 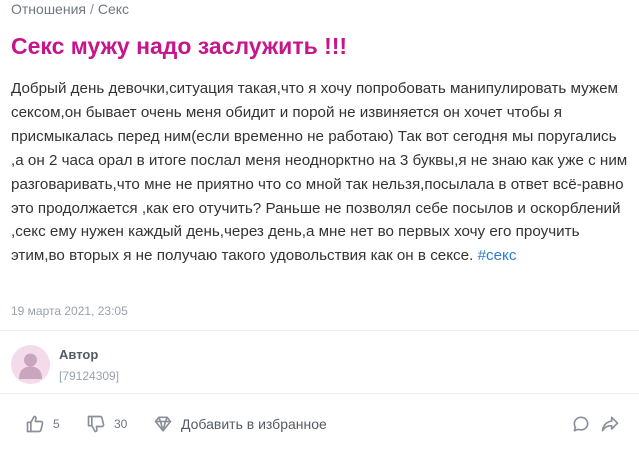 I want to click on post-title: Секс мужу надо заслужить !!!, so click(x=179, y=46).